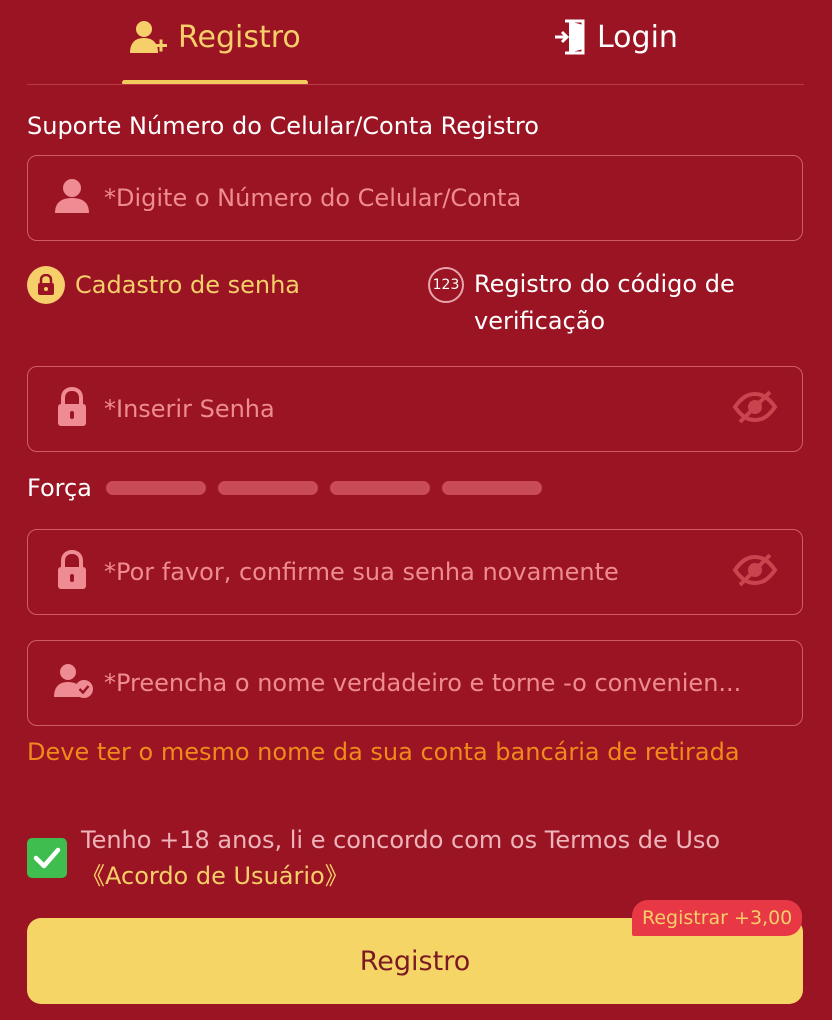  What do you see at coordinates (604, 302) in the screenshot?
I see `method-code-label: Registro do código de verificação` at bounding box center [604, 302].